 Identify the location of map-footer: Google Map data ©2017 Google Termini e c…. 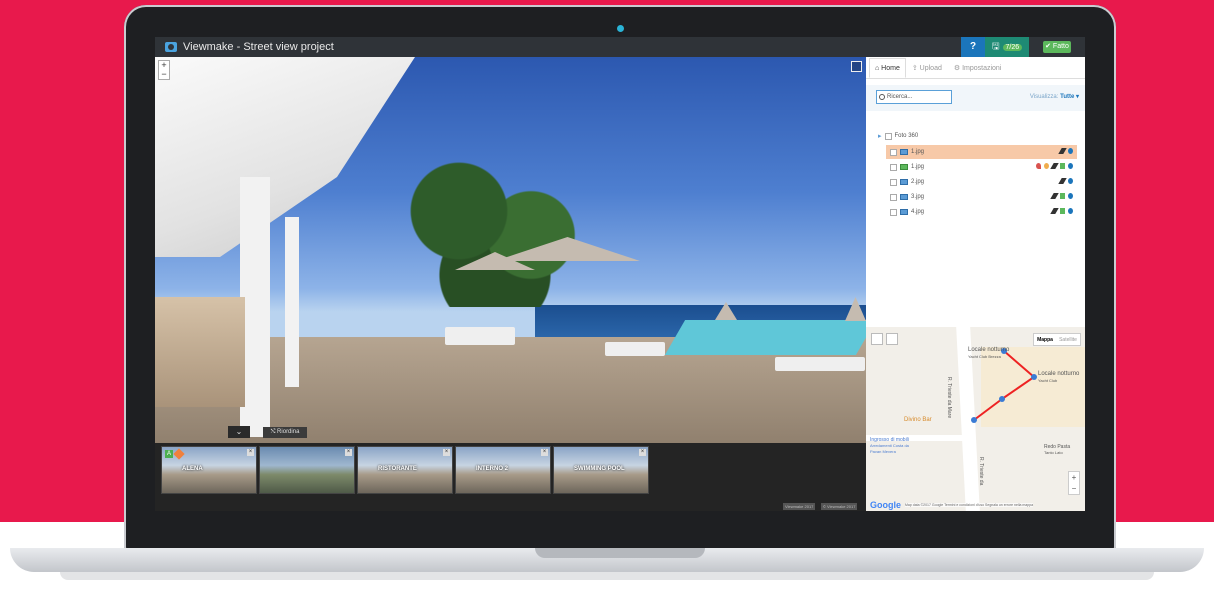
(975, 505).